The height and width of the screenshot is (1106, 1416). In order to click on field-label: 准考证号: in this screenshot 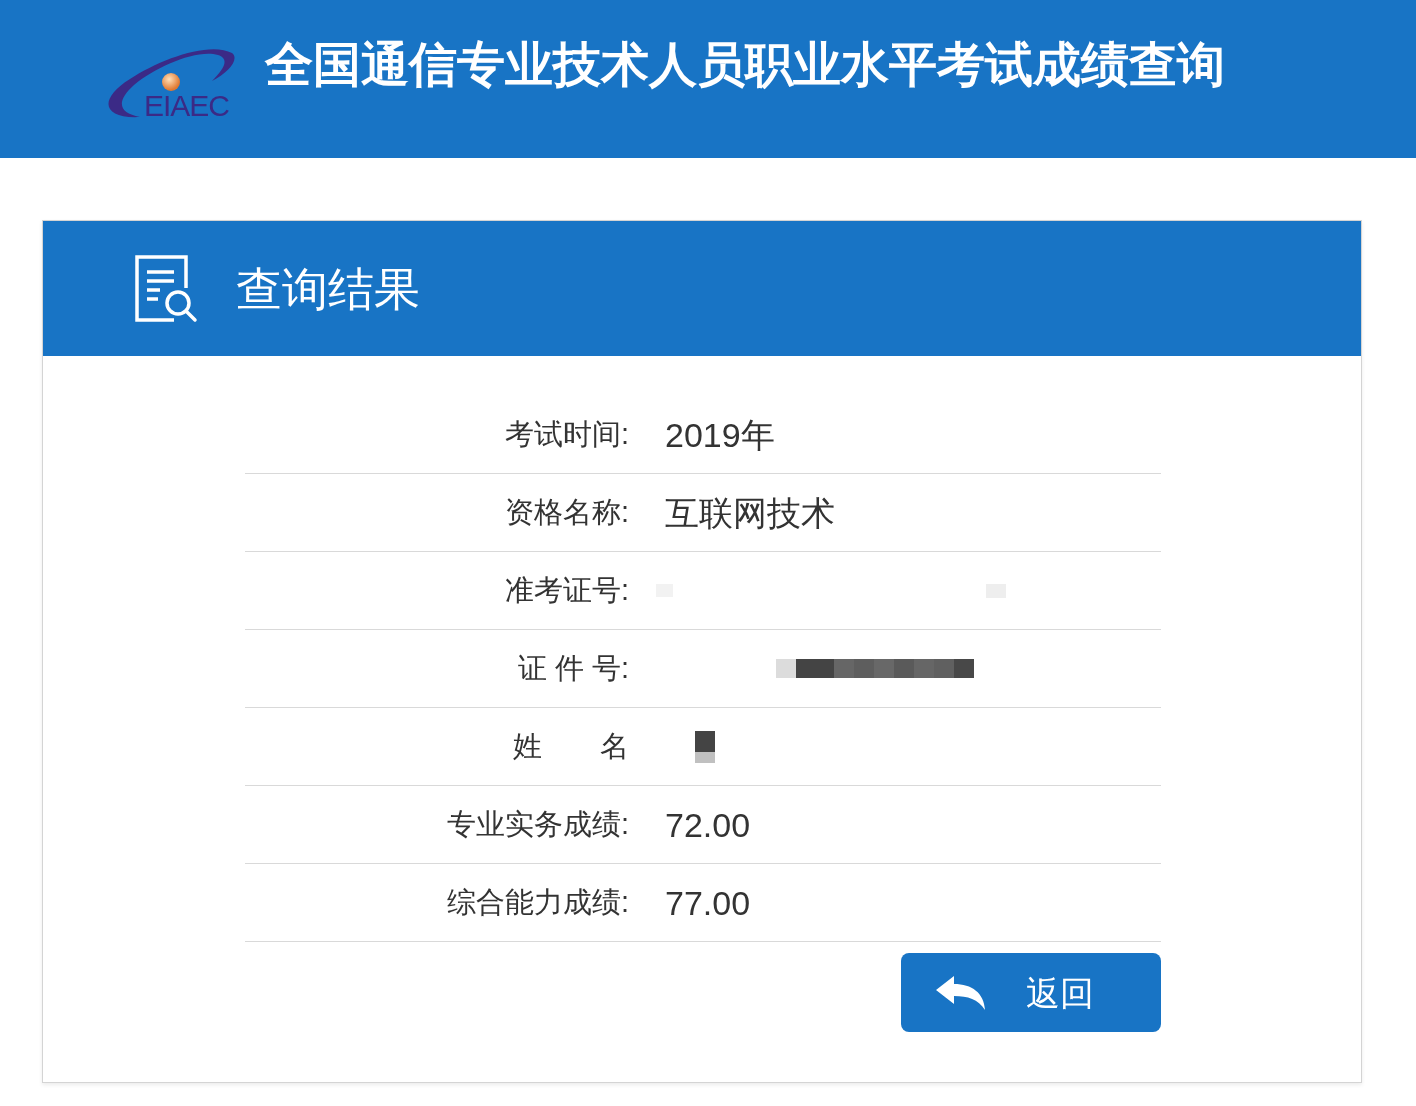, I will do `click(566, 590)`.